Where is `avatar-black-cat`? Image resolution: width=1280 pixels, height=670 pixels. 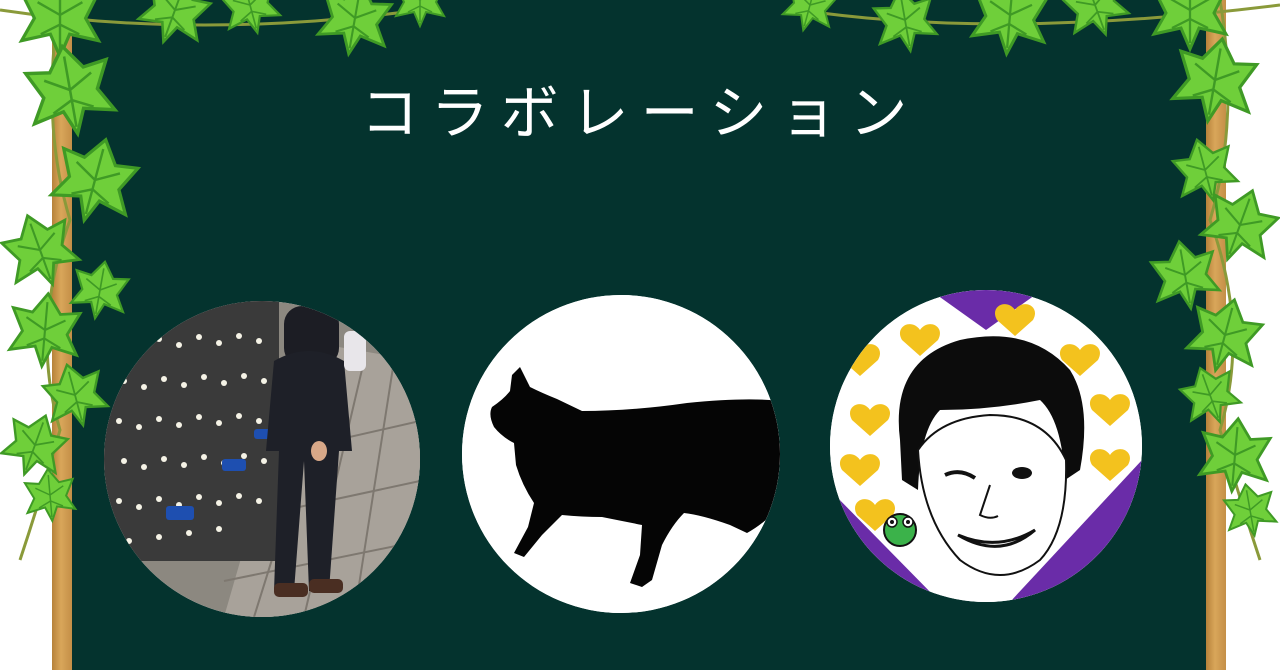 avatar-black-cat is located at coordinates (621, 454).